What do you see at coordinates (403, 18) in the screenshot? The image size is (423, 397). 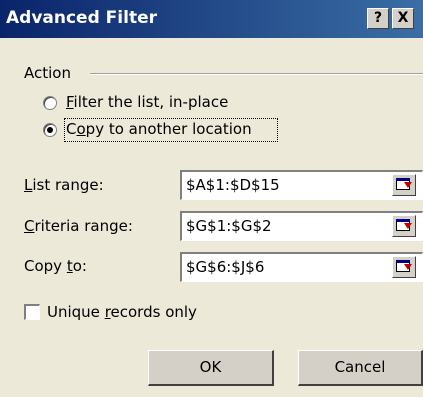 I see `close-button: X` at bounding box center [403, 18].